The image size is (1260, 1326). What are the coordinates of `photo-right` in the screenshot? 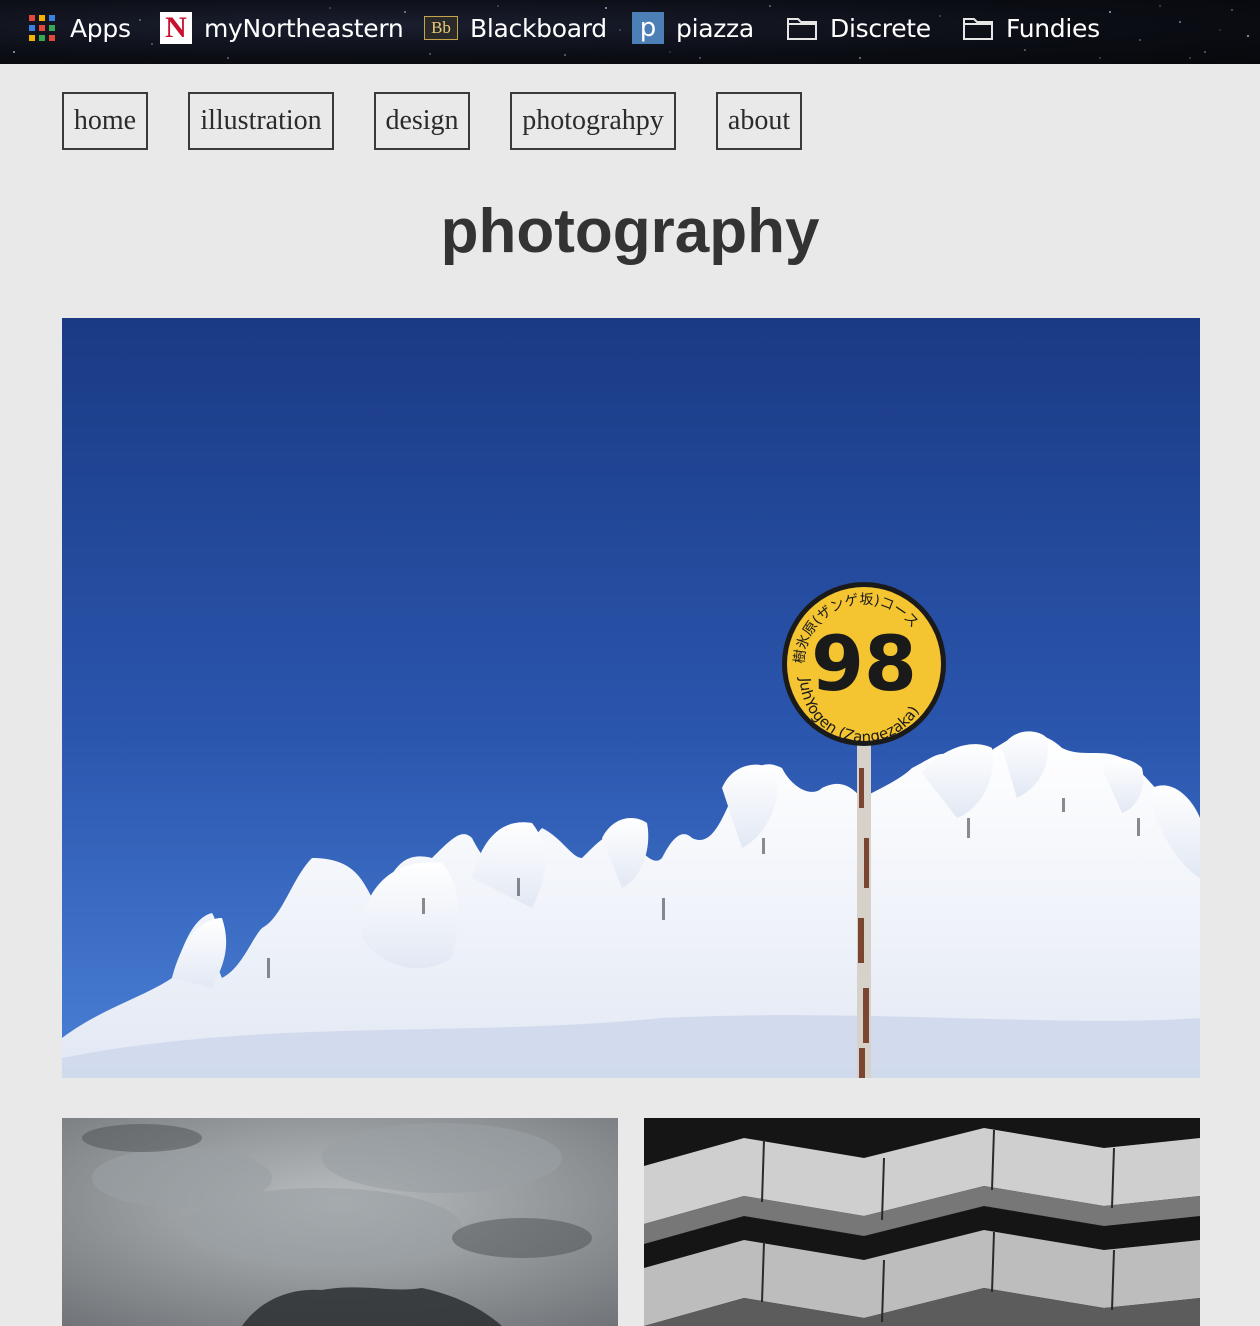 It's located at (922, 1222).